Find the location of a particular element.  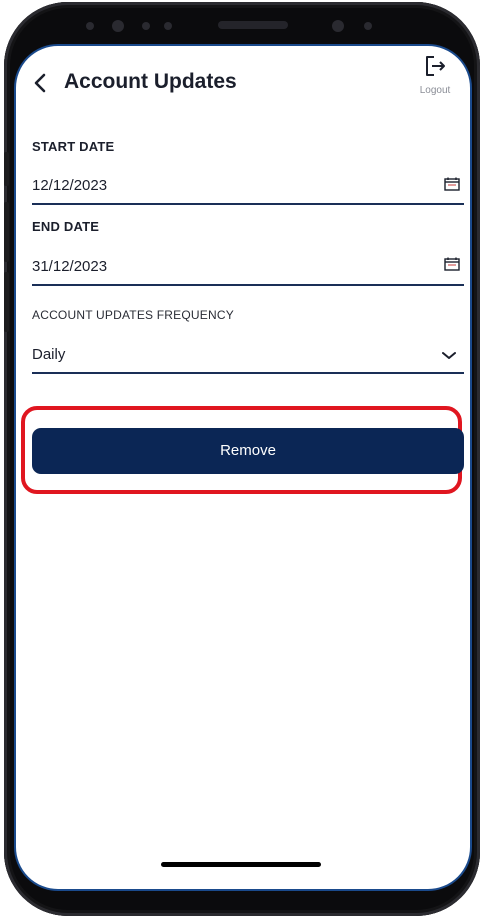

remove-button: Remove is located at coordinates (248, 451).